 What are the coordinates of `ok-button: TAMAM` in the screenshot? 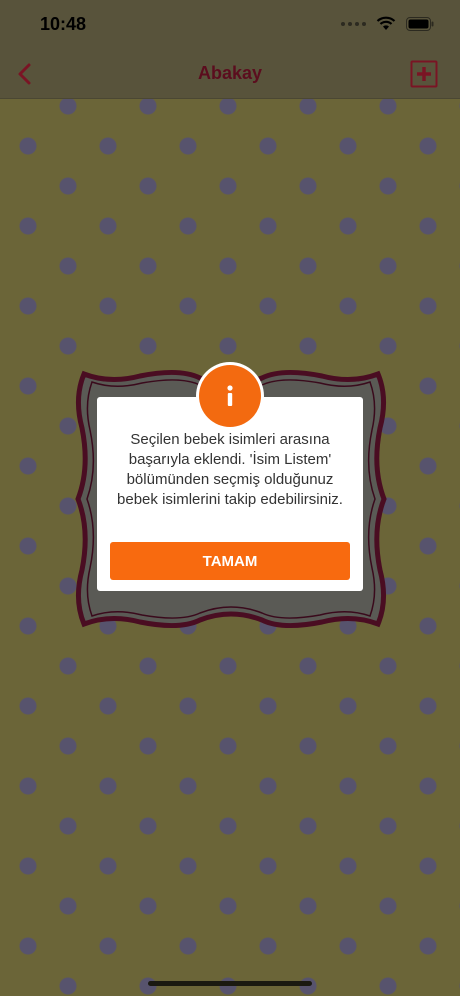 It's located at (230, 561).